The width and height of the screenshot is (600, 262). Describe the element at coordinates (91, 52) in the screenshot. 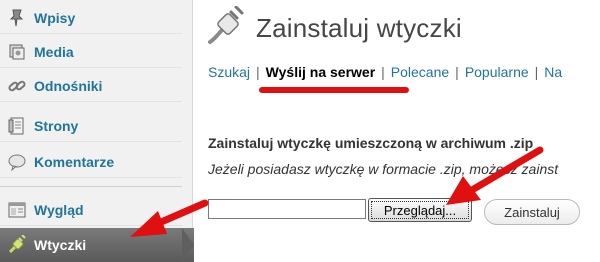

I see `sidebar-item-media: Media` at that location.